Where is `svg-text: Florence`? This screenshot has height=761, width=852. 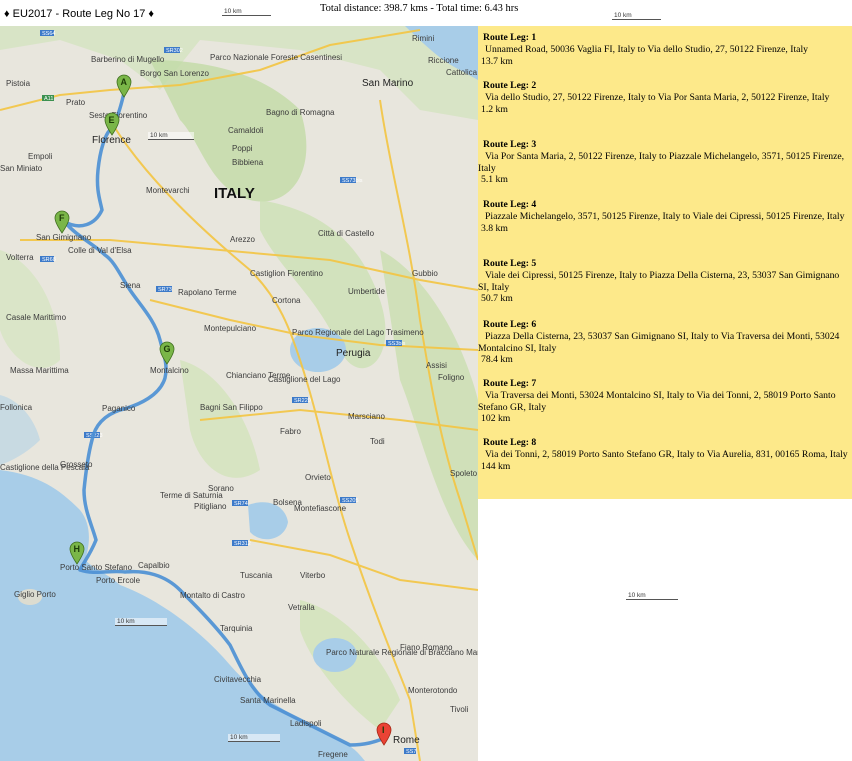 svg-text: Florence is located at coordinates (111, 140).